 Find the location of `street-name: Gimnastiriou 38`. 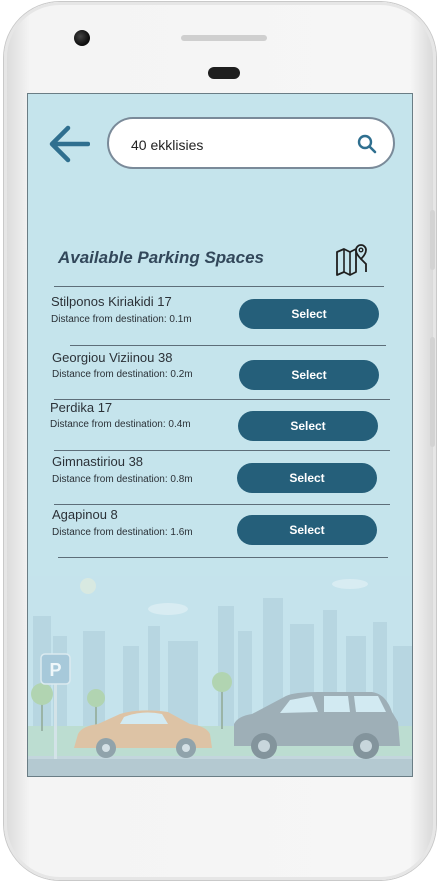

street-name: Gimnastiriou 38 is located at coordinates (98, 461).